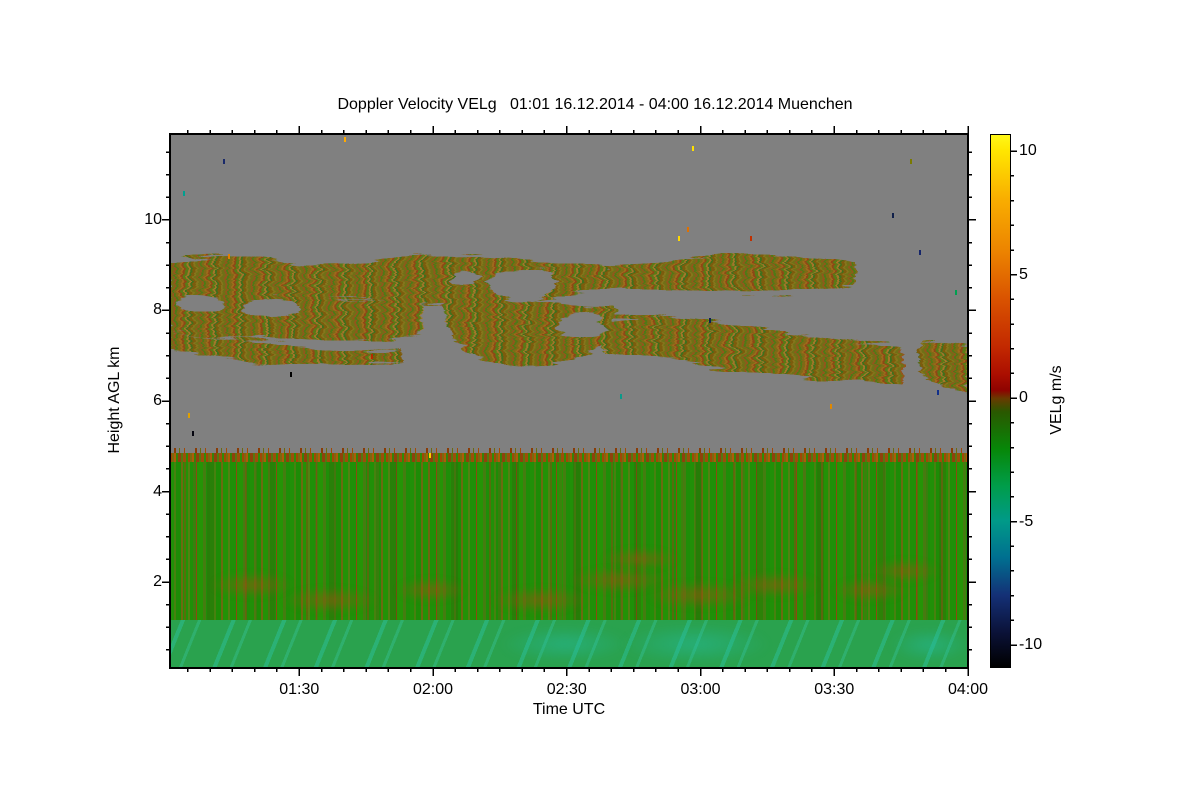 Image resolution: width=1200 pixels, height=800 pixels. What do you see at coordinates (752, 351) in the screenshot?
I see `lower-cloud-band` at bounding box center [752, 351].